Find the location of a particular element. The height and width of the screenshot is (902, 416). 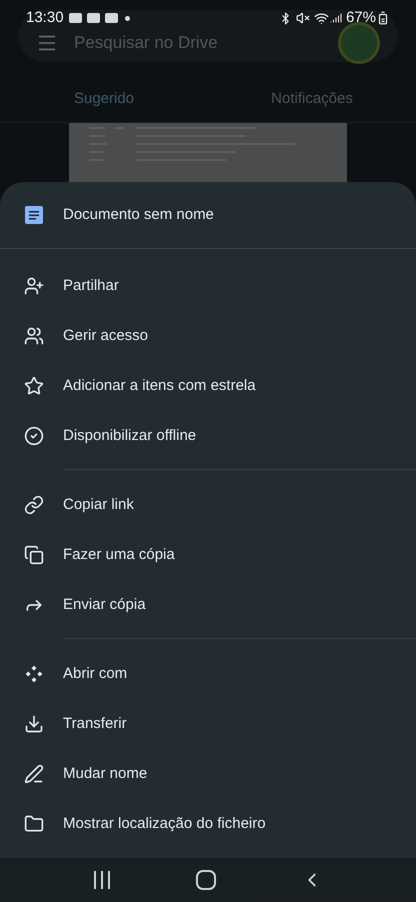

menu-item: Adicionar a itens com estrela is located at coordinates (159, 386).